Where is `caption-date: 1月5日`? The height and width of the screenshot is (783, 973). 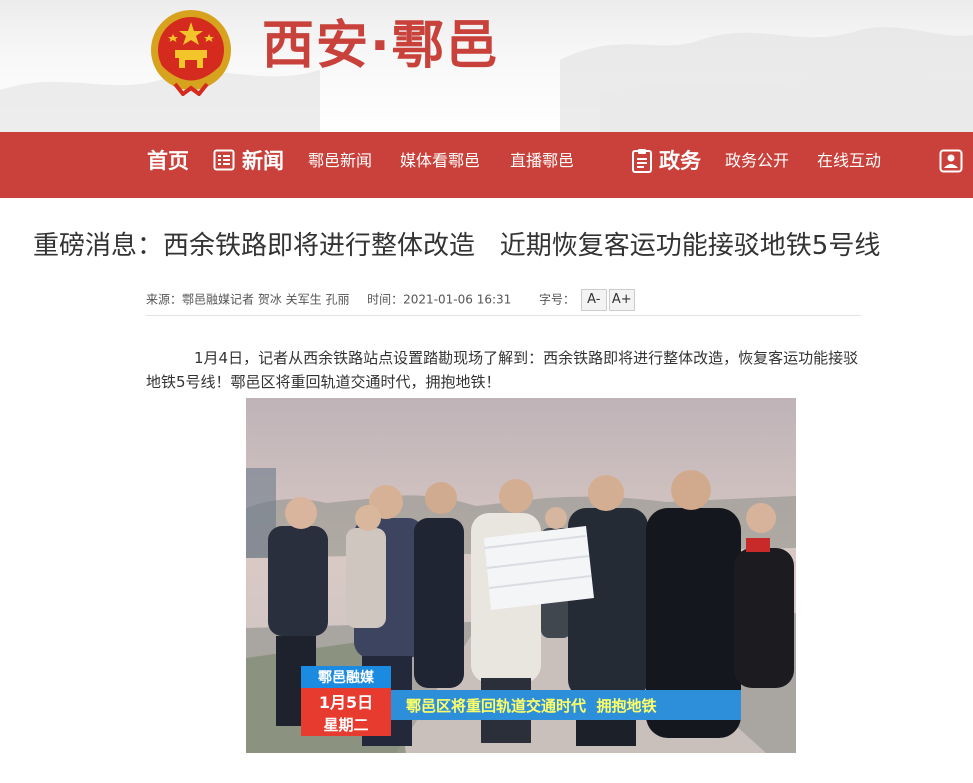 caption-date: 1月5日 is located at coordinates (346, 702).